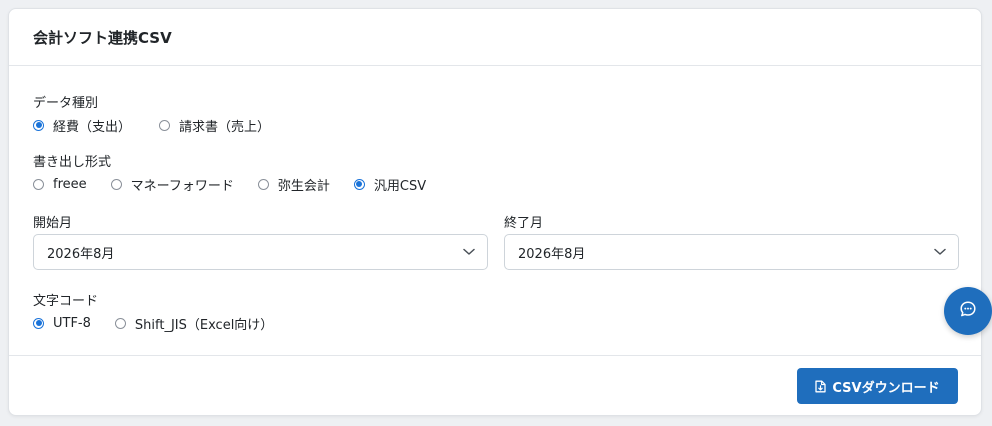  I want to click on start-month-select: 2026年8月, so click(260, 252).